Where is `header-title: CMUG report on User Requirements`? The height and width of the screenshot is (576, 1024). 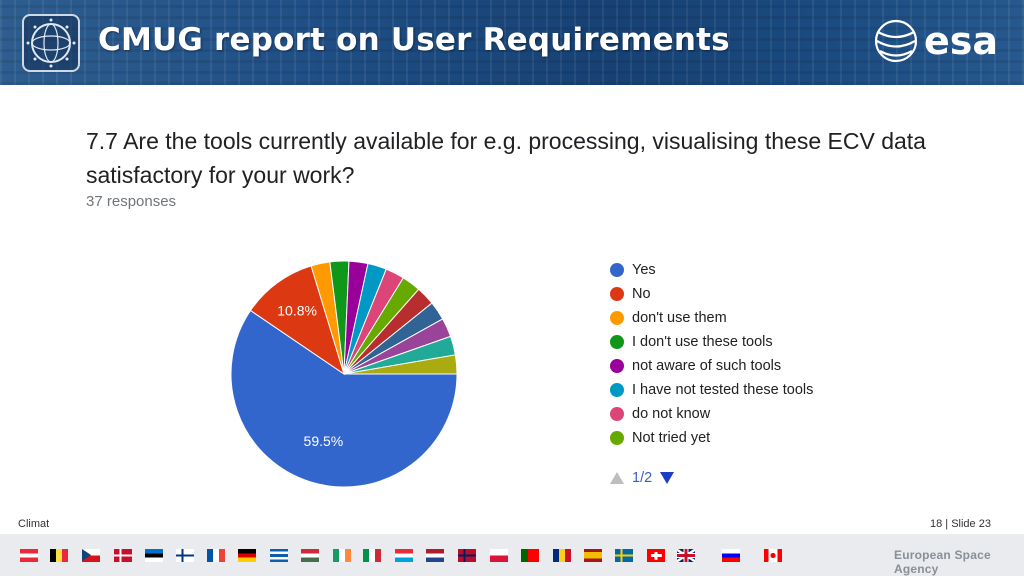 header-title: CMUG report on User Requirements is located at coordinates (414, 40).